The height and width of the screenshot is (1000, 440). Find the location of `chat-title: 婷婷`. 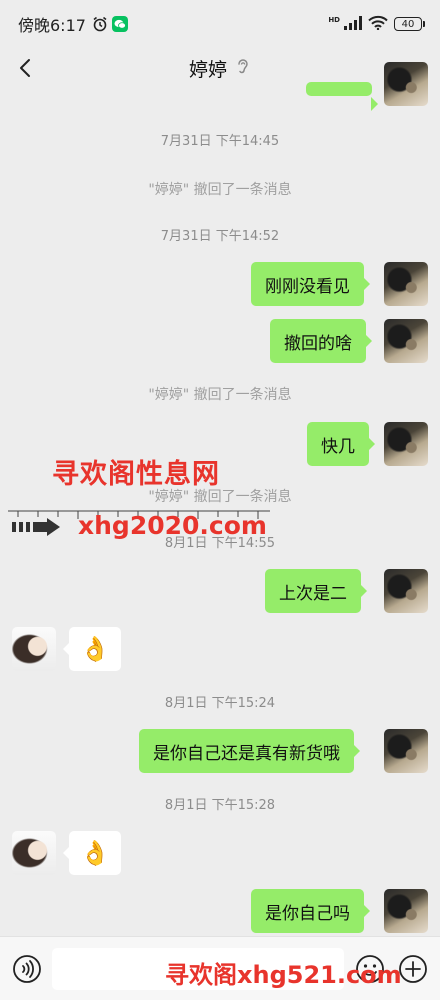

chat-title: 婷婷 is located at coordinates (207, 69).